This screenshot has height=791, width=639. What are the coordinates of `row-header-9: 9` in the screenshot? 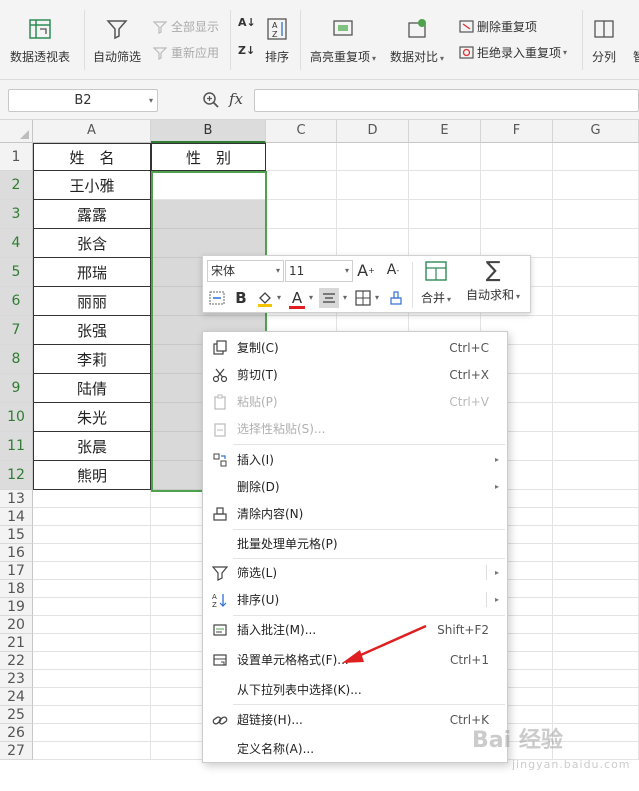 It's located at (16, 388).